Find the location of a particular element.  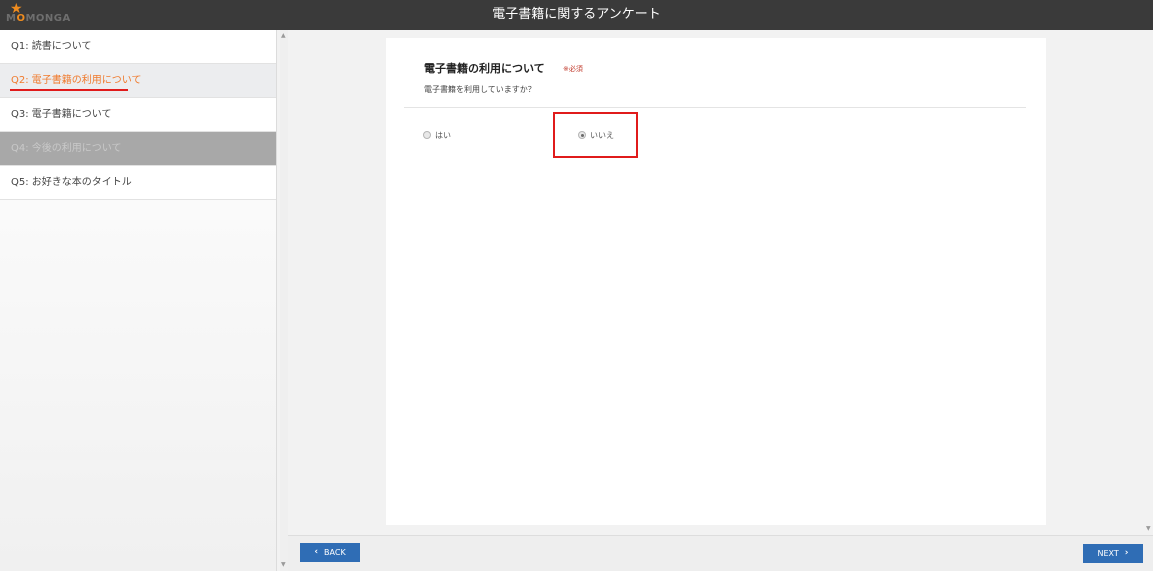

sidebar-item-label: Q1: 読書について is located at coordinates (51, 46).